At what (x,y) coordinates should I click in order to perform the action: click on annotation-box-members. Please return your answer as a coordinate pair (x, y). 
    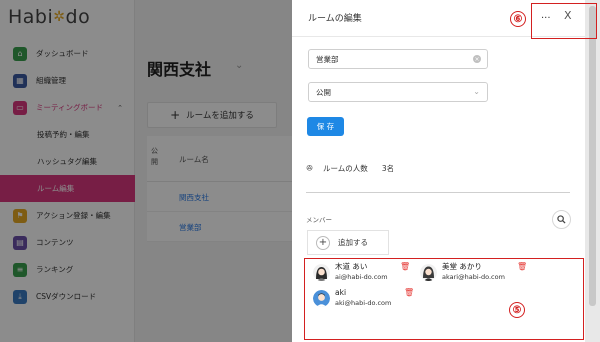
    Looking at the image, I should click on (444, 299).